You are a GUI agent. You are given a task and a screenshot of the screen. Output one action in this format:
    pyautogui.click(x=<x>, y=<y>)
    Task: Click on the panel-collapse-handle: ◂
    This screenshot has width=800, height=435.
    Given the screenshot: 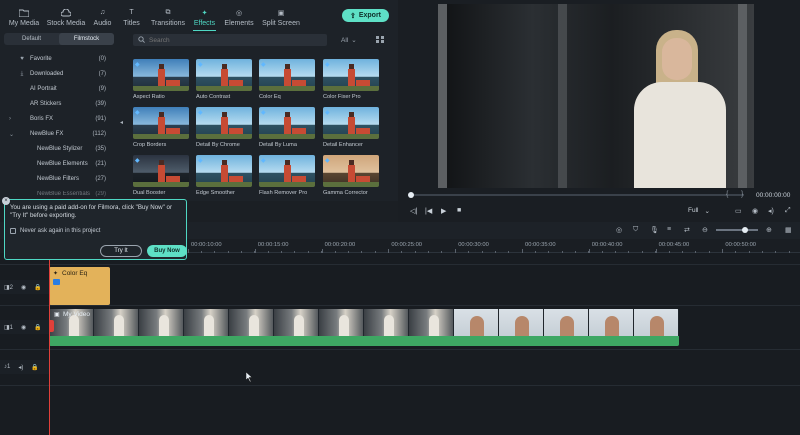 What is the action you would take?
    pyautogui.click(x=122, y=116)
    